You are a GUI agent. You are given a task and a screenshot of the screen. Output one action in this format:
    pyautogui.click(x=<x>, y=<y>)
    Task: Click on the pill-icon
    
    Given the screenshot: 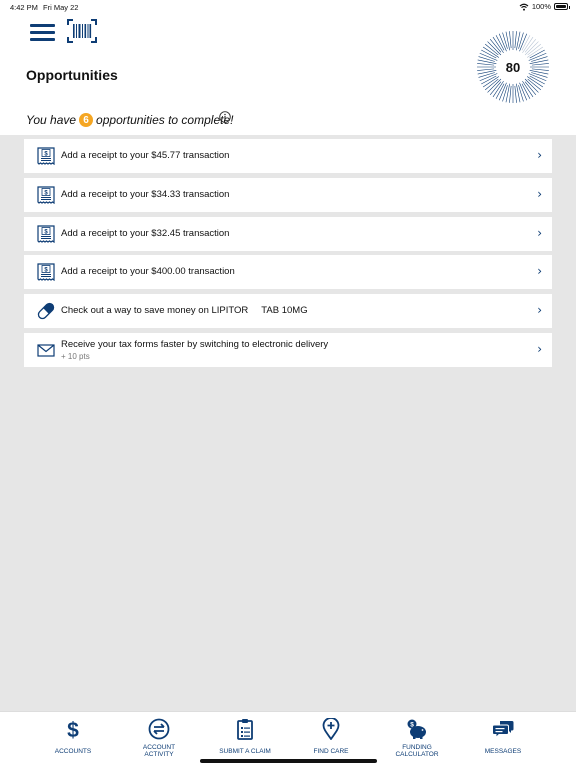 What is the action you would take?
    pyautogui.click(x=46, y=311)
    